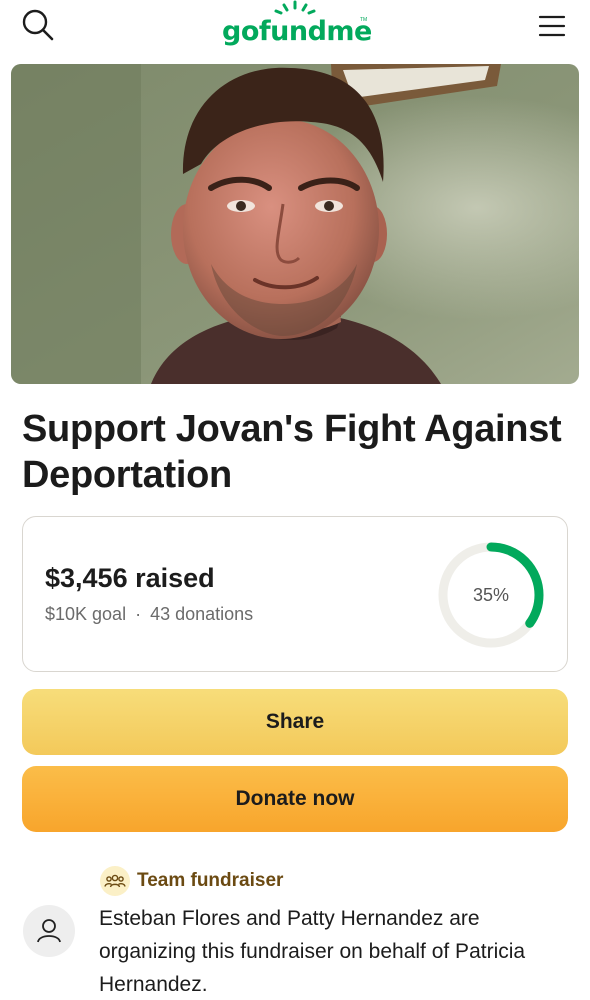 The width and height of the screenshot is (590, 1000). I want to click on gofundme-logo: gofundme TM, so click(297, 26).